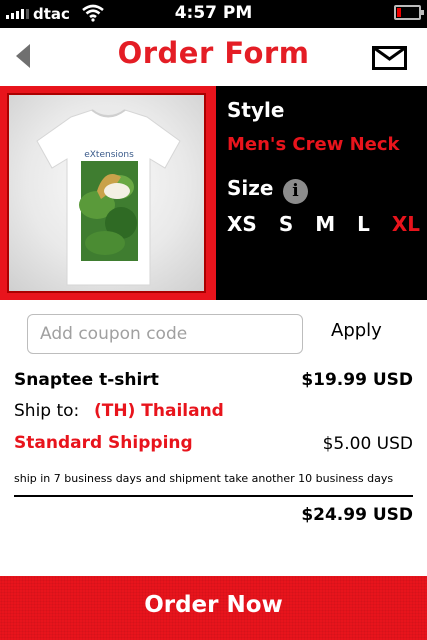 This screenshot has height=640, width=427. I want to click on order-total: $24.99 USD, so click(357, 515).